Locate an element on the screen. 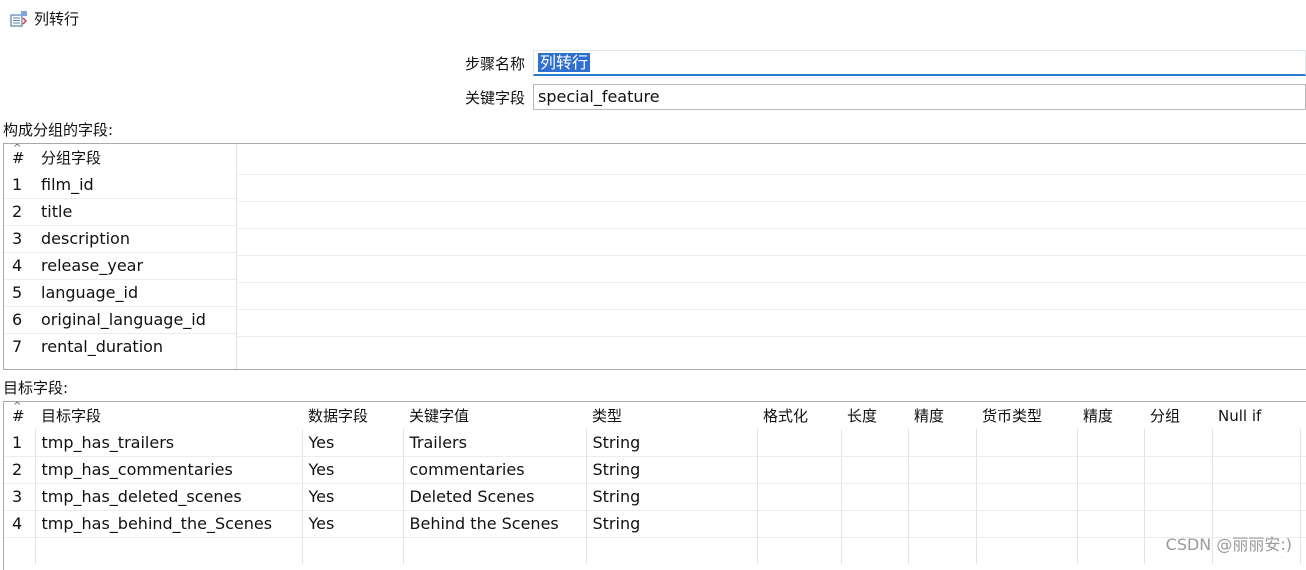  key-value-cell: Behind the Scenes is located at coordinates (494, 524).